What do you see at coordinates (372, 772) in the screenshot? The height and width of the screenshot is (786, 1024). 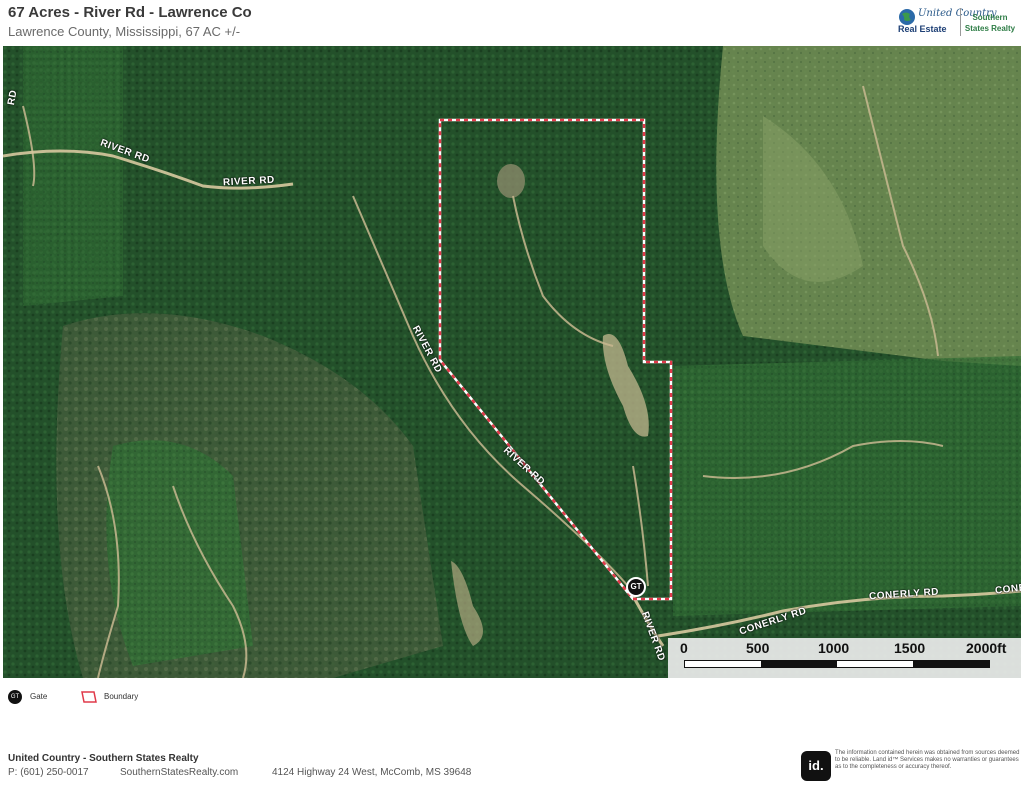 I see `footer-address: 4124 Highway 24 West, McComb, MS 39648` at bounding box center [372, 772].